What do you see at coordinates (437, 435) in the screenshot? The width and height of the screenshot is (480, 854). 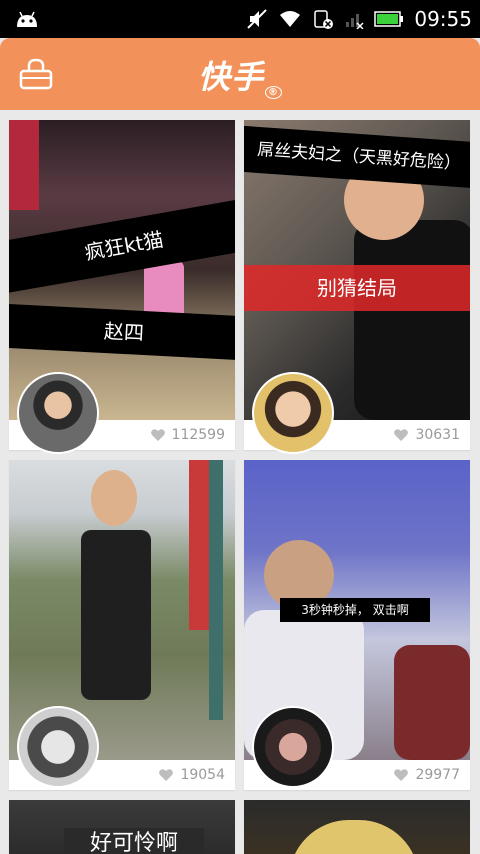 I see `like-count-text: 30631` at bounding box center [437, 435].